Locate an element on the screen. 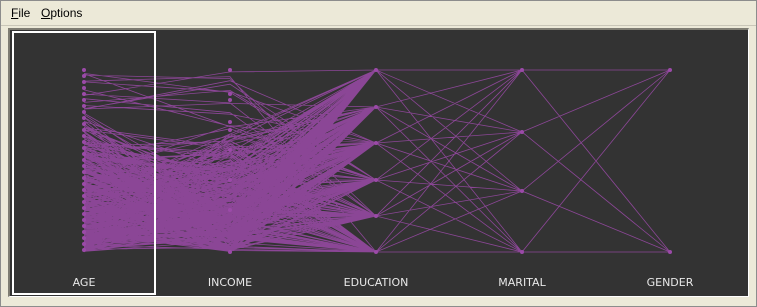  menu-options: Options is located at coordinates (61, 13).